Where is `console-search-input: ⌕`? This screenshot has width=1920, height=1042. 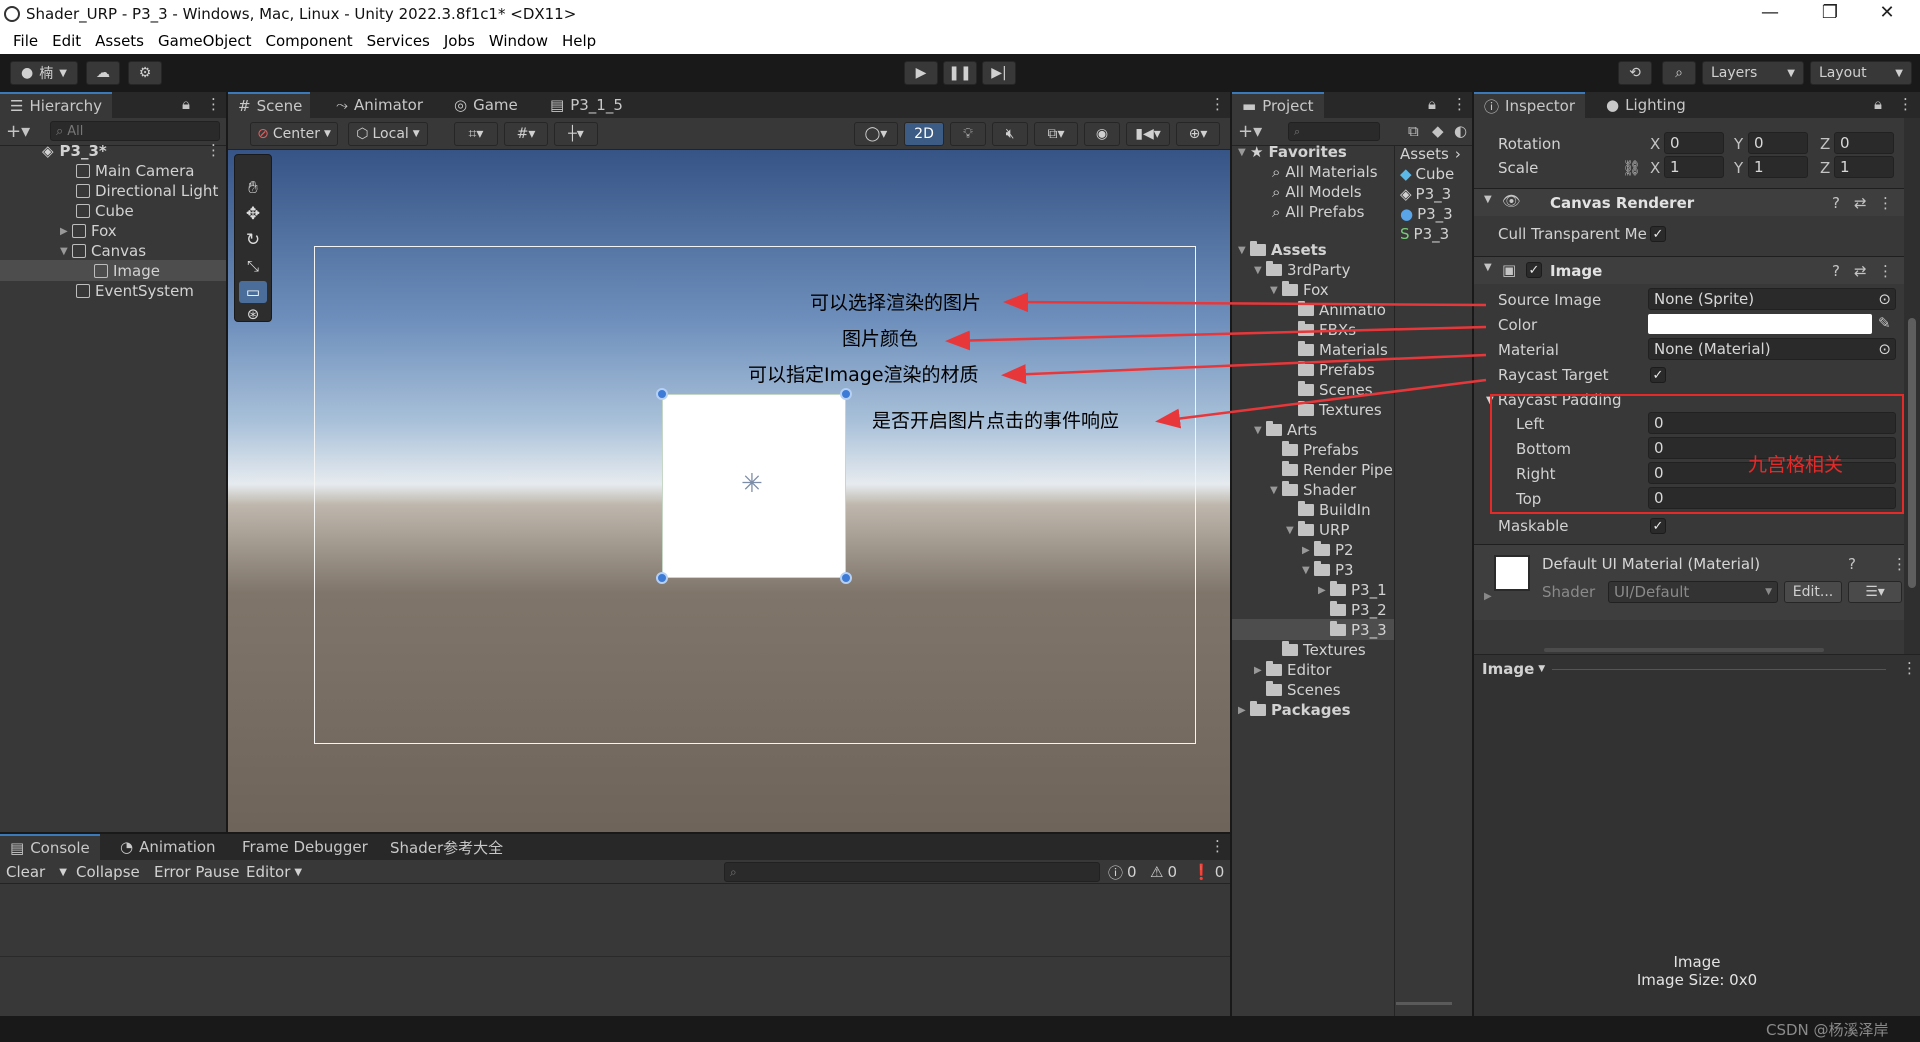
console-search-input: ⌕ is located at coordinates (912, 872).